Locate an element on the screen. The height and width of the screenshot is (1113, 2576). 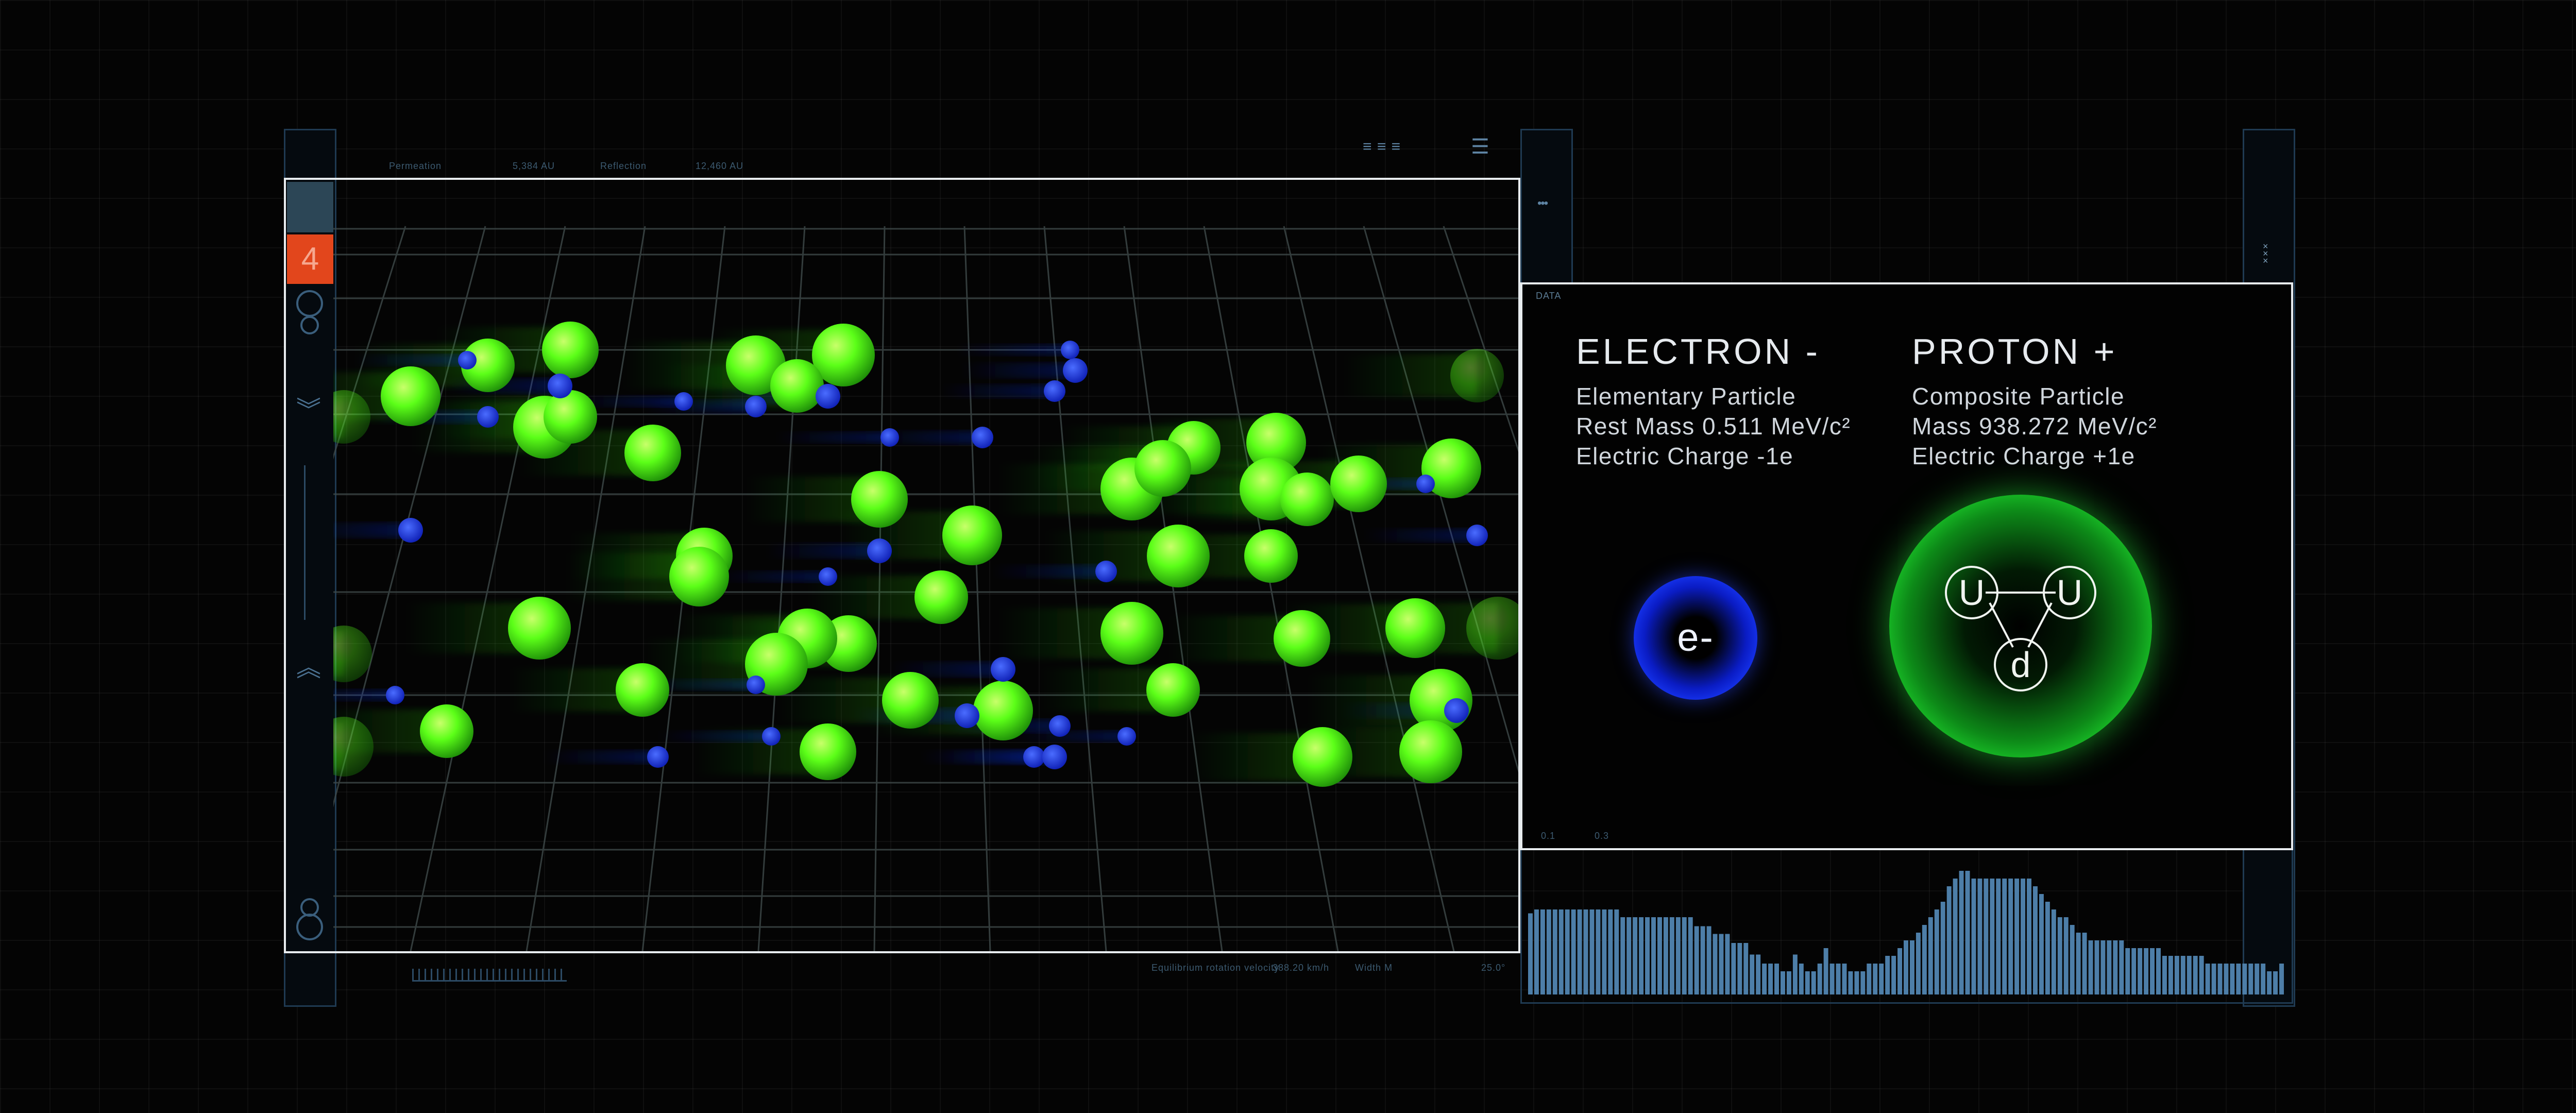
panel-tick-label: 0.1 is located at coordinates (1548, 836).